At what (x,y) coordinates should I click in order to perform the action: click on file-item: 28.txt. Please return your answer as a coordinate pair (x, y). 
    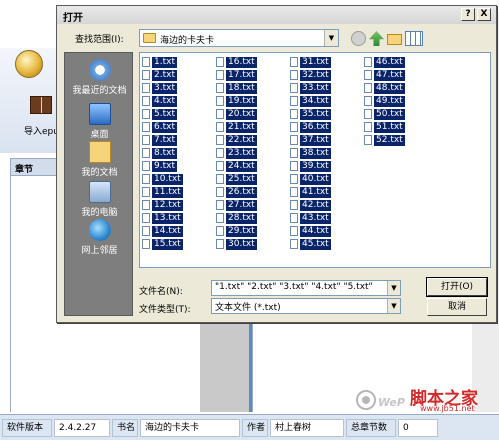
    Looking at the image, I should click on (236, 218).